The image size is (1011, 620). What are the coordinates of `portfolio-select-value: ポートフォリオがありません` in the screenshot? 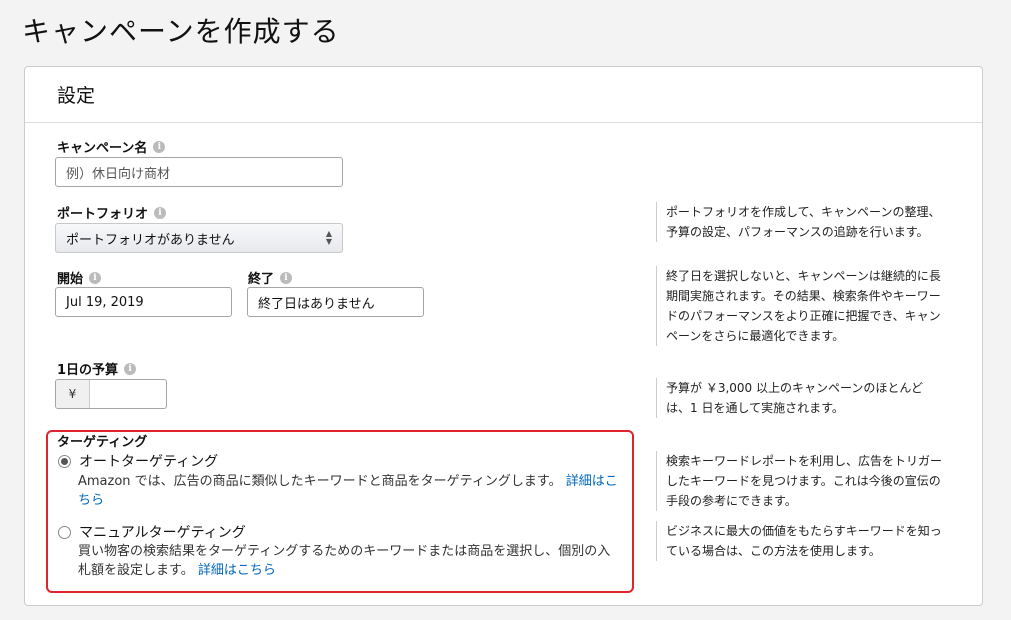 It's located at (150, 240).